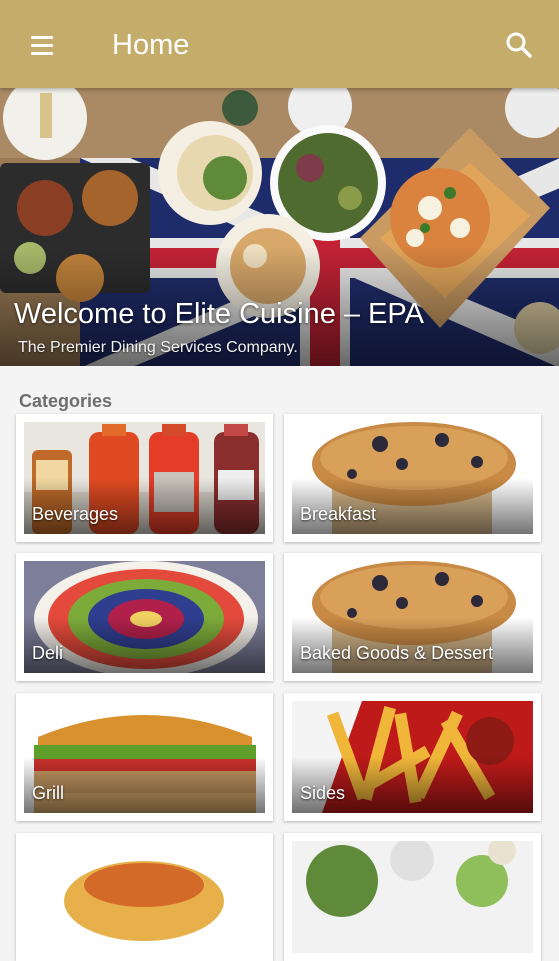 The width and height of the screenshot is (559, 961). What do you see at coordinates (519, 46) in the screenshot?
I see `search-icon` at bounding box center [519, 46].